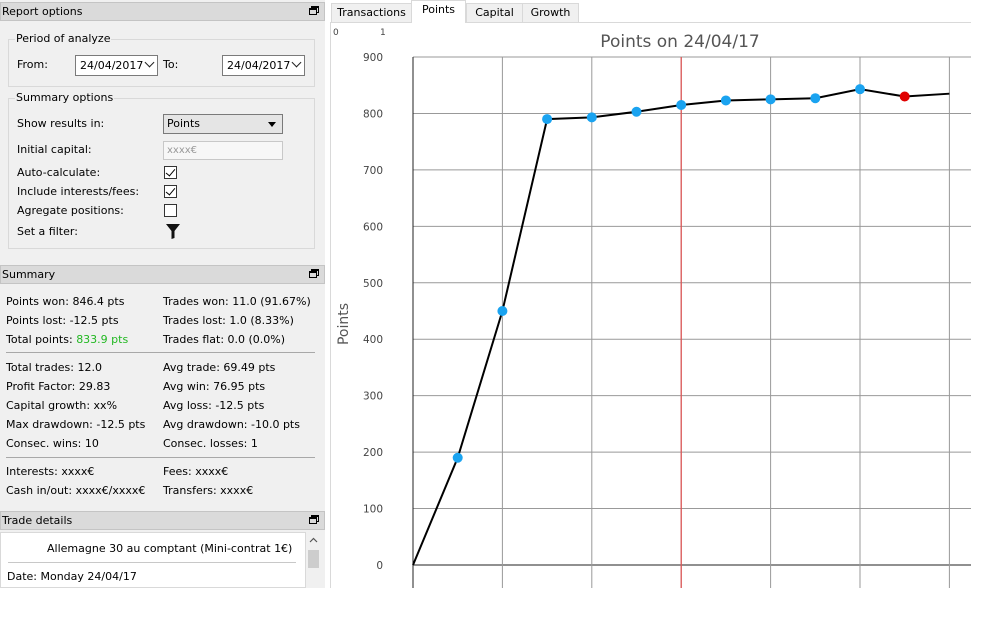 The width and height of the screenshot is (1008, 630). What do you see at coordinates (63, 38) in the screenshot?
I see `period-group-title: Period of analyze` at bounding box center [63, 38].